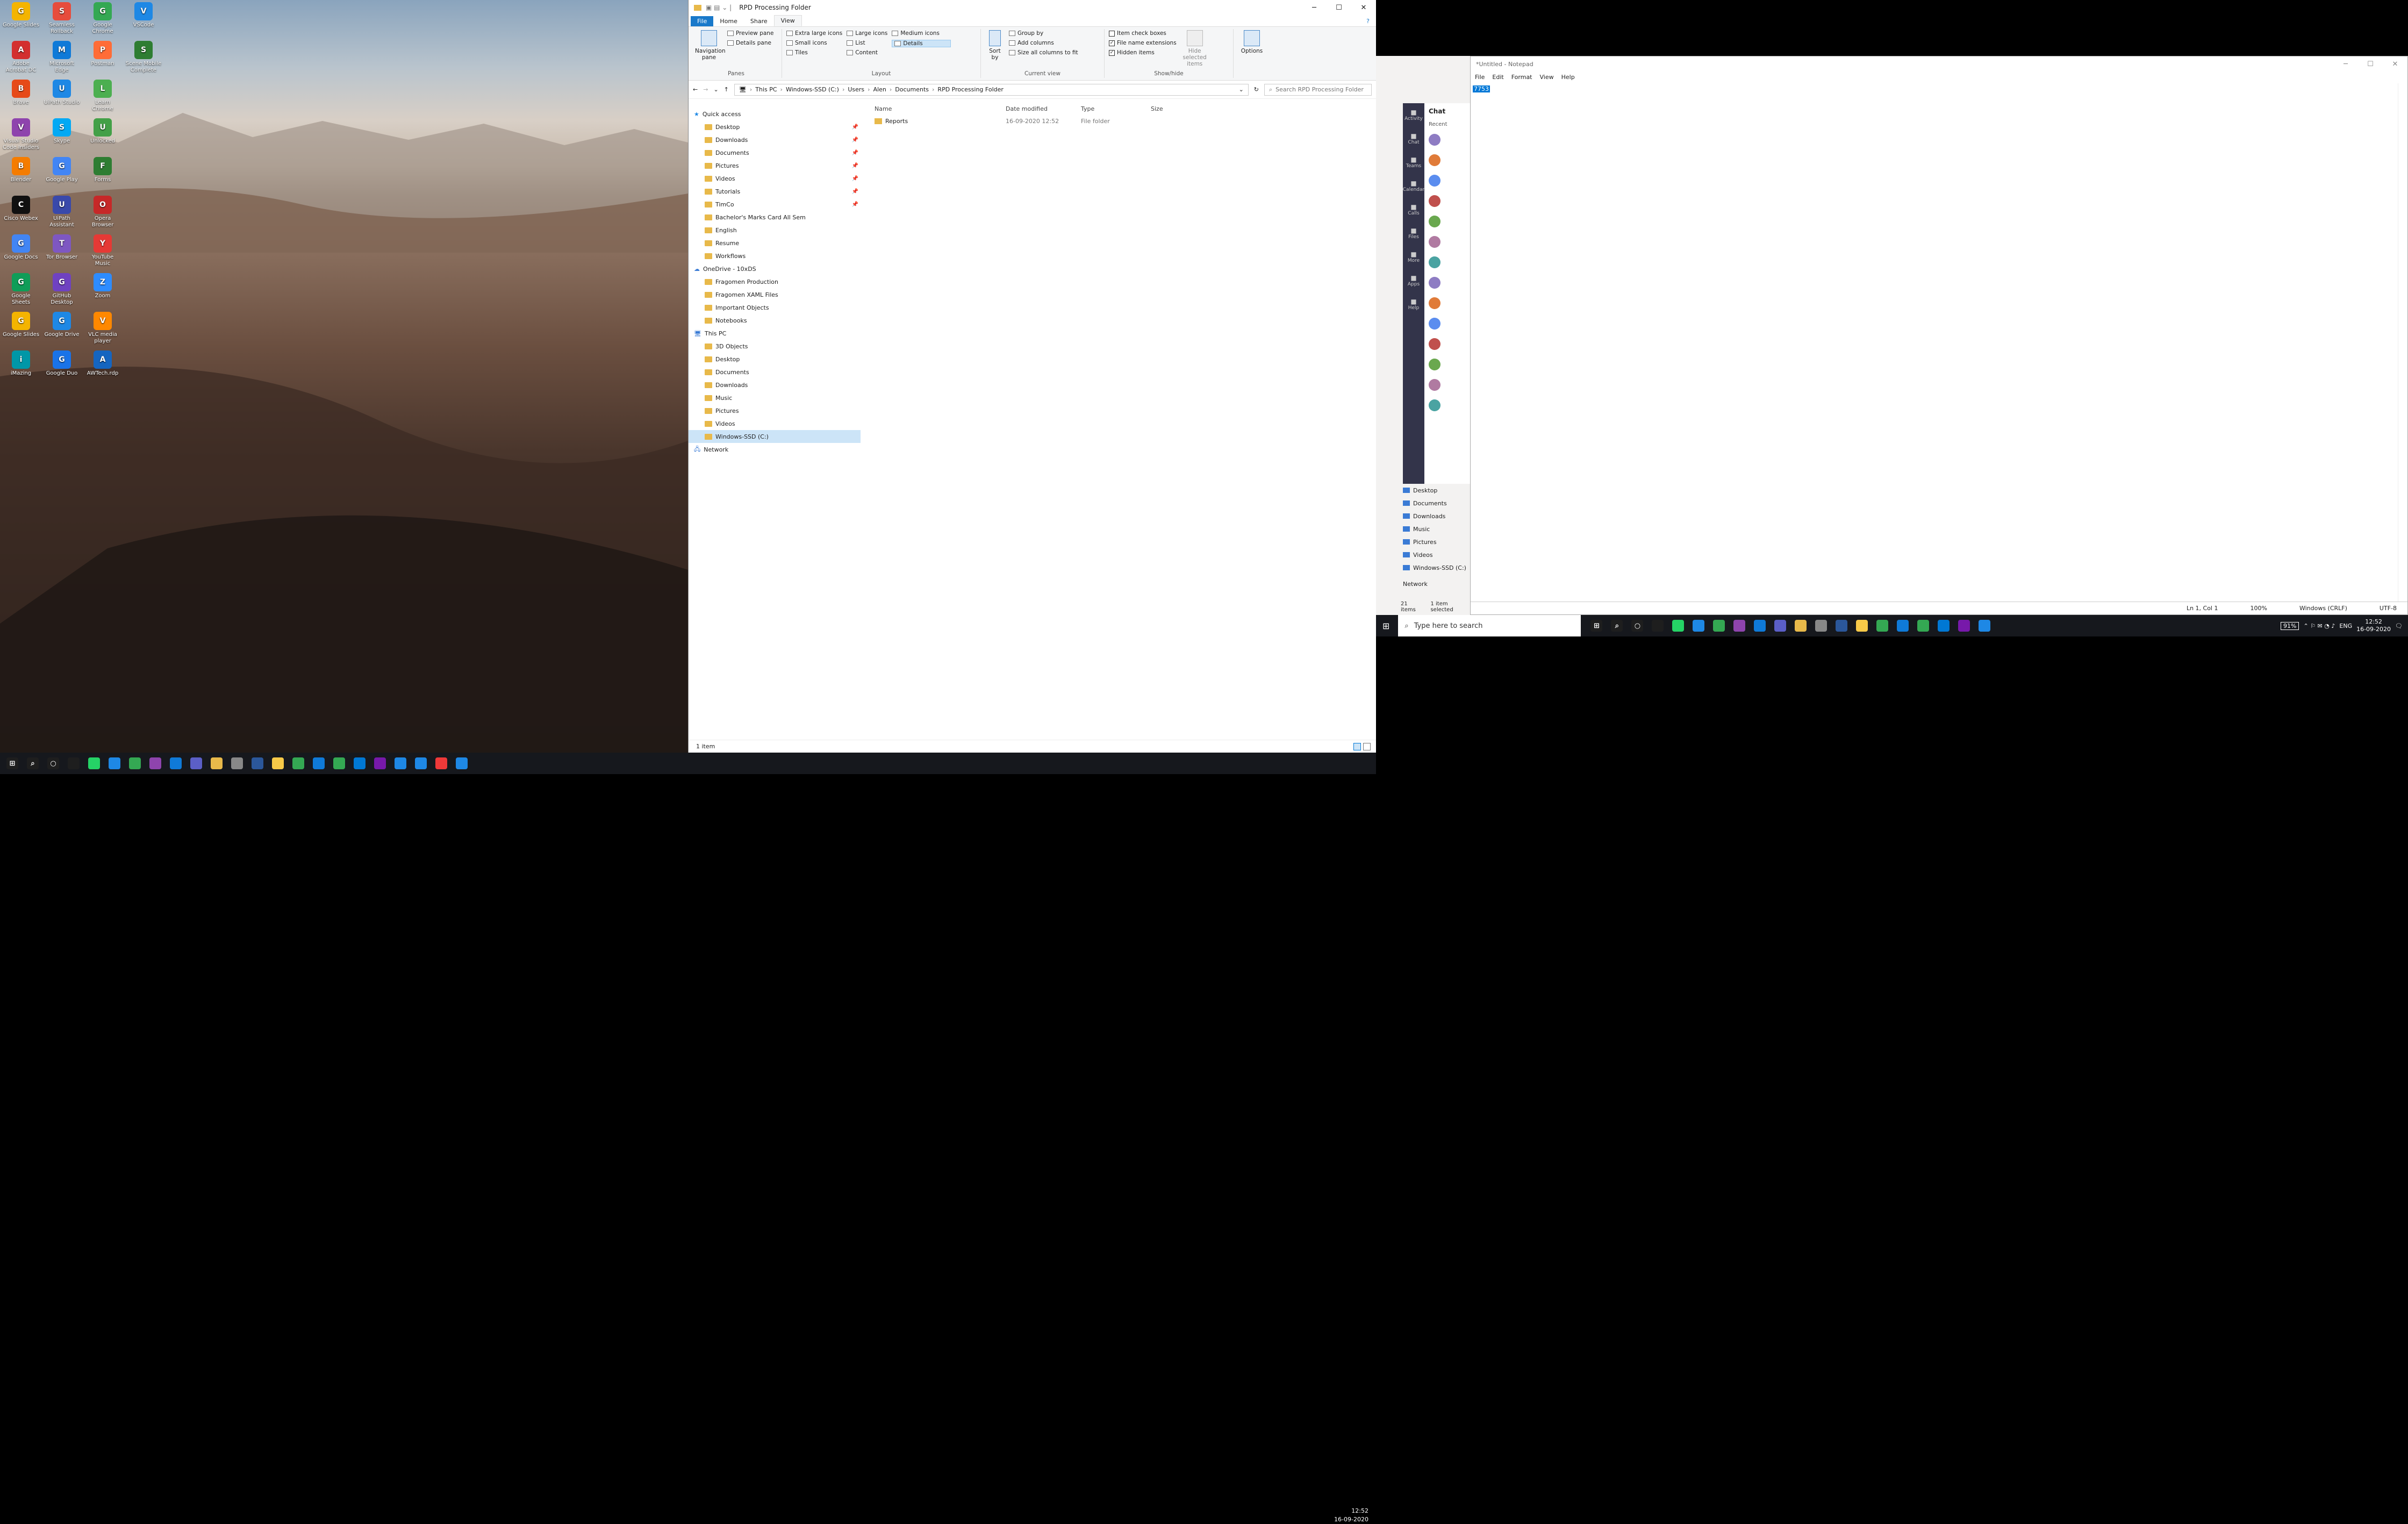 This screenshot has height=1524, width=2408. Describe the element at coordinates (812, 89) in the screenshot. I see `breadcrumb-item: Windows-SSD (C:)` at that location.